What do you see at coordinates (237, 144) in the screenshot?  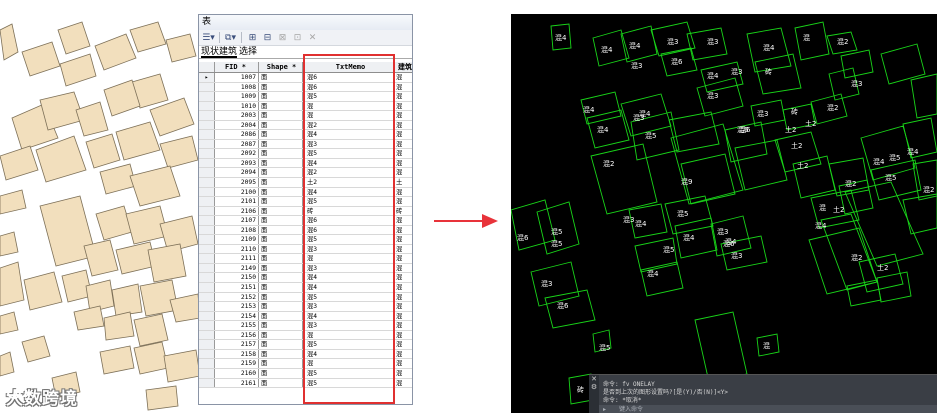 I see `cell-fid: 2087` at bounding box center [237, 144].